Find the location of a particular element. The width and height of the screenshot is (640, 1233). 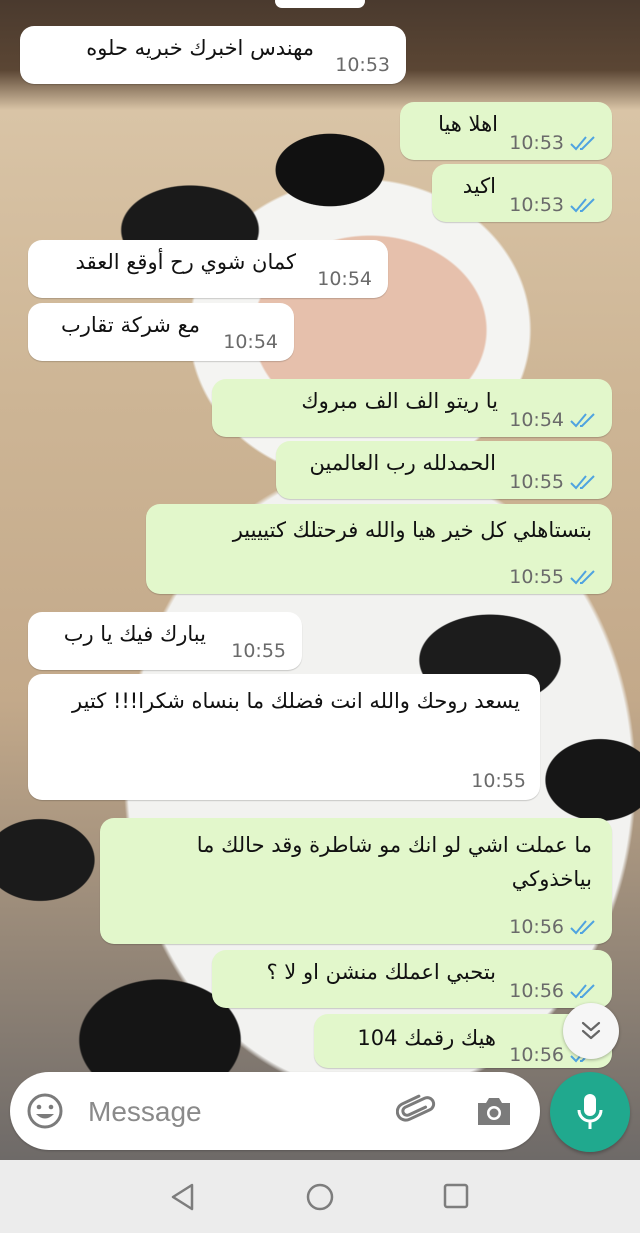

message-bubble-outgoing: بتحبي اعملك منشن او لا ؟ 10:56 is located at coordinates (412, 979).